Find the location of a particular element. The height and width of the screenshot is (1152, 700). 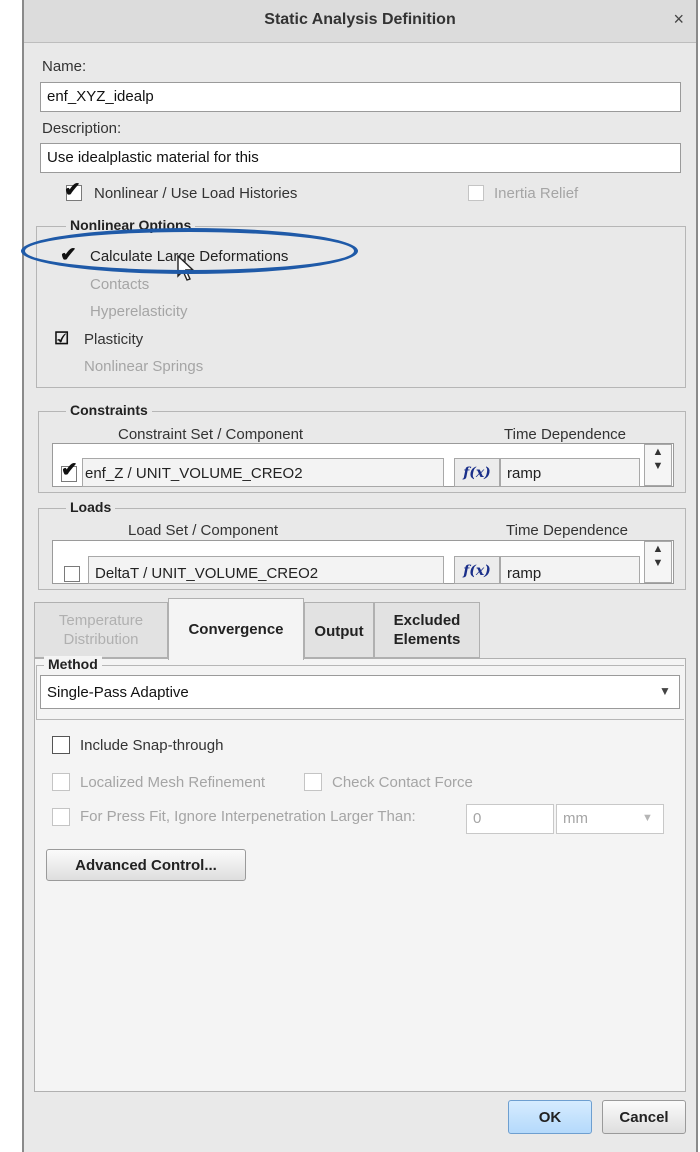

plasticity-label: Plasticity is located at coordinates (113, 339).